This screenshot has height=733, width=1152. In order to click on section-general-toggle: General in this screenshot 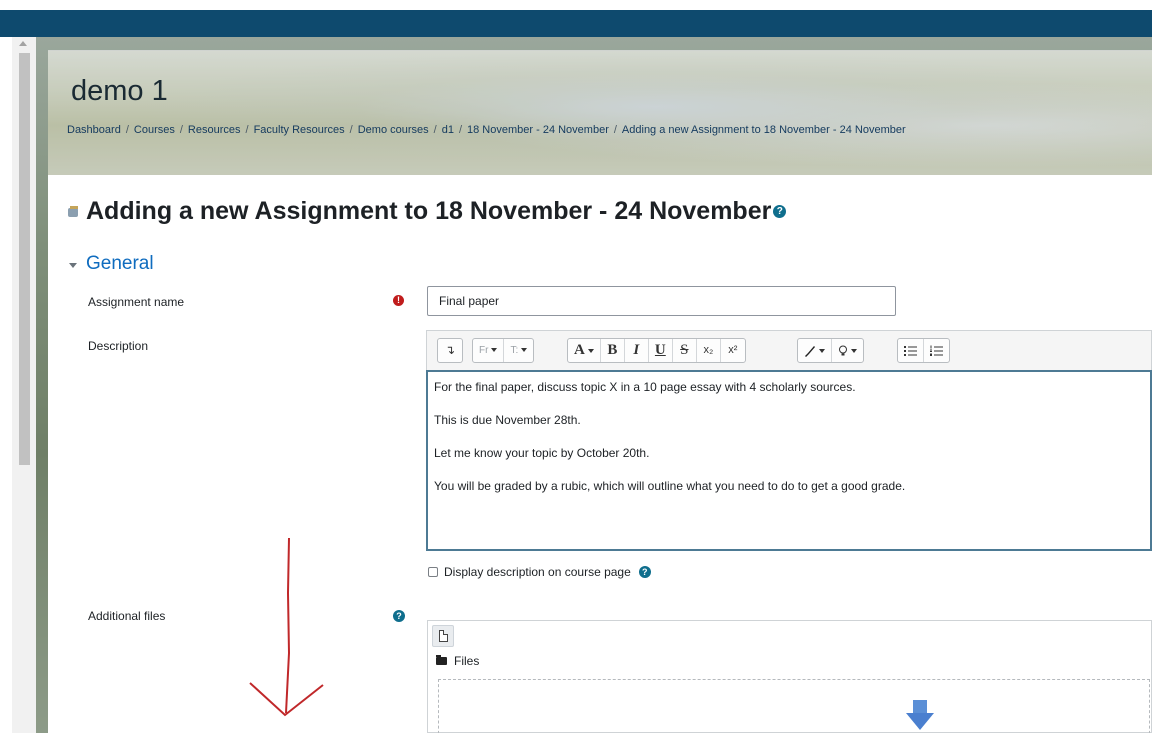, I will do `click(111, 264)`.